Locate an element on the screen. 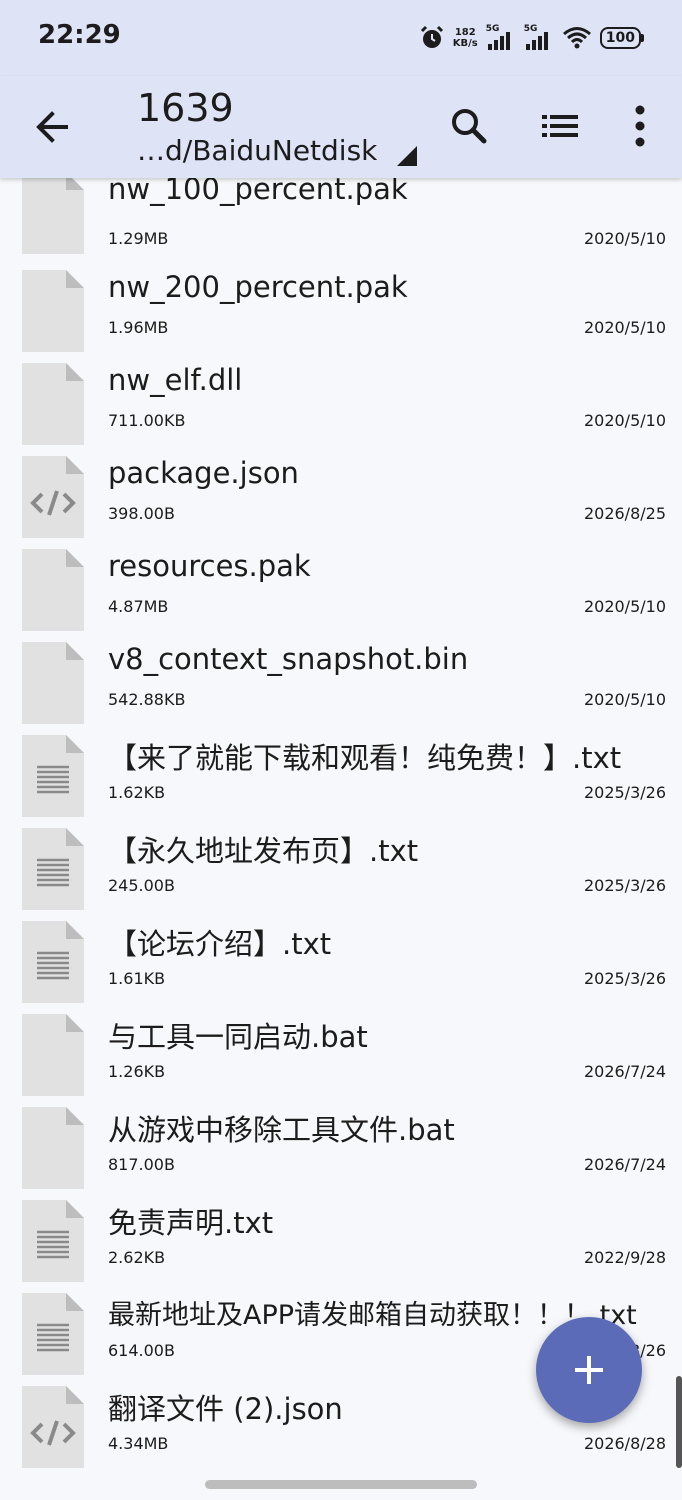  net-speed-value: 182 is located at coordinates (465, 32).